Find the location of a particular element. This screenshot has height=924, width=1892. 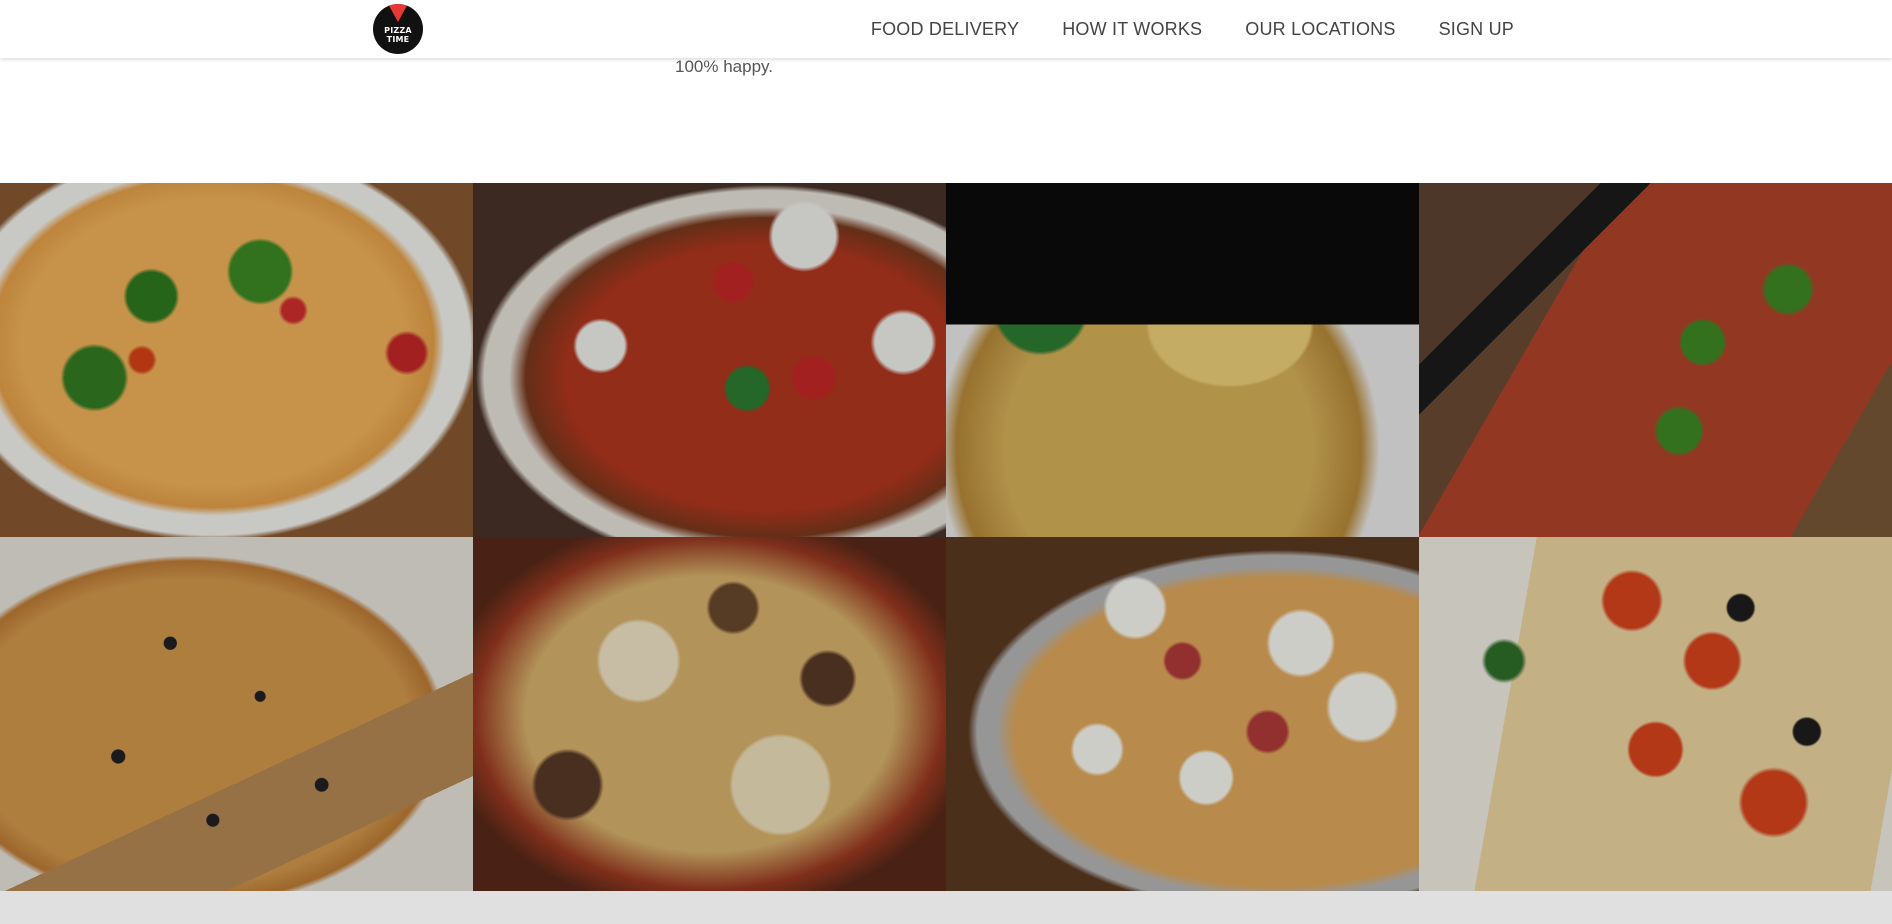

gallery-photo-arugula-tomato-pizza is located at coordinates (236, 360).